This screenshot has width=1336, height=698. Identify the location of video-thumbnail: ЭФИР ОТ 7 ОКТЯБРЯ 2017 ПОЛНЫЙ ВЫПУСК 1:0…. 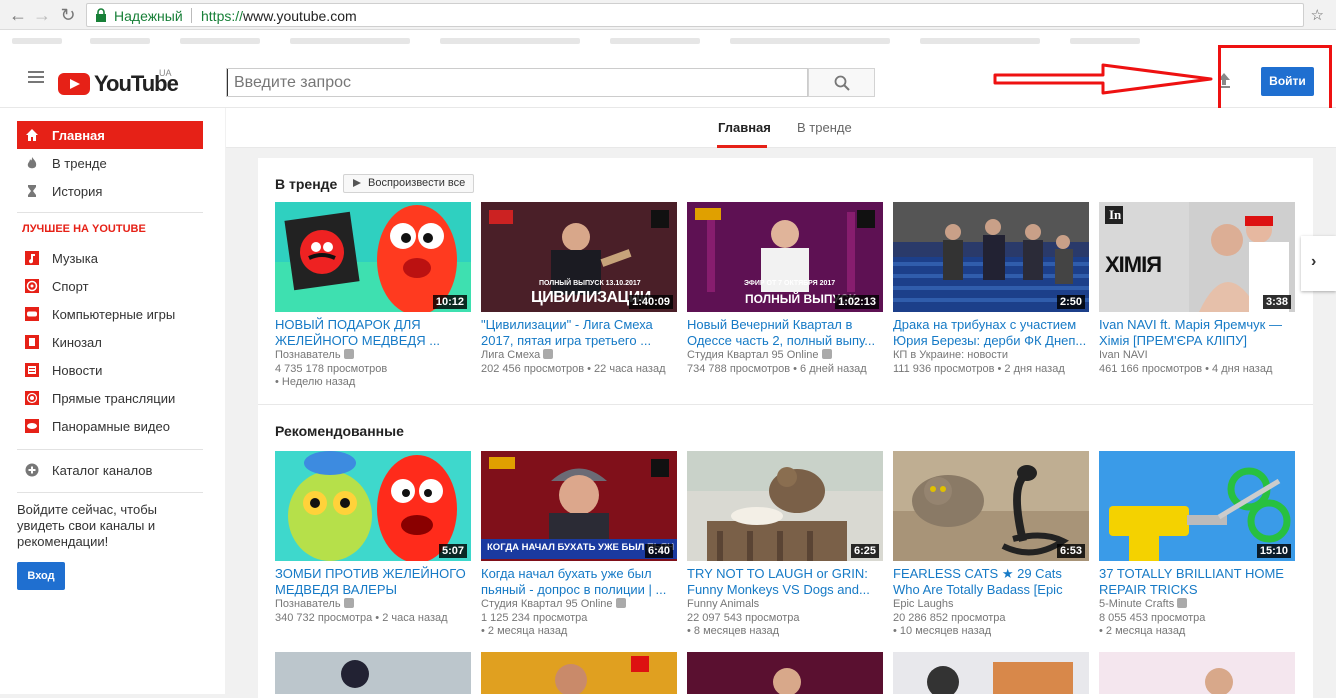
(785, 257).